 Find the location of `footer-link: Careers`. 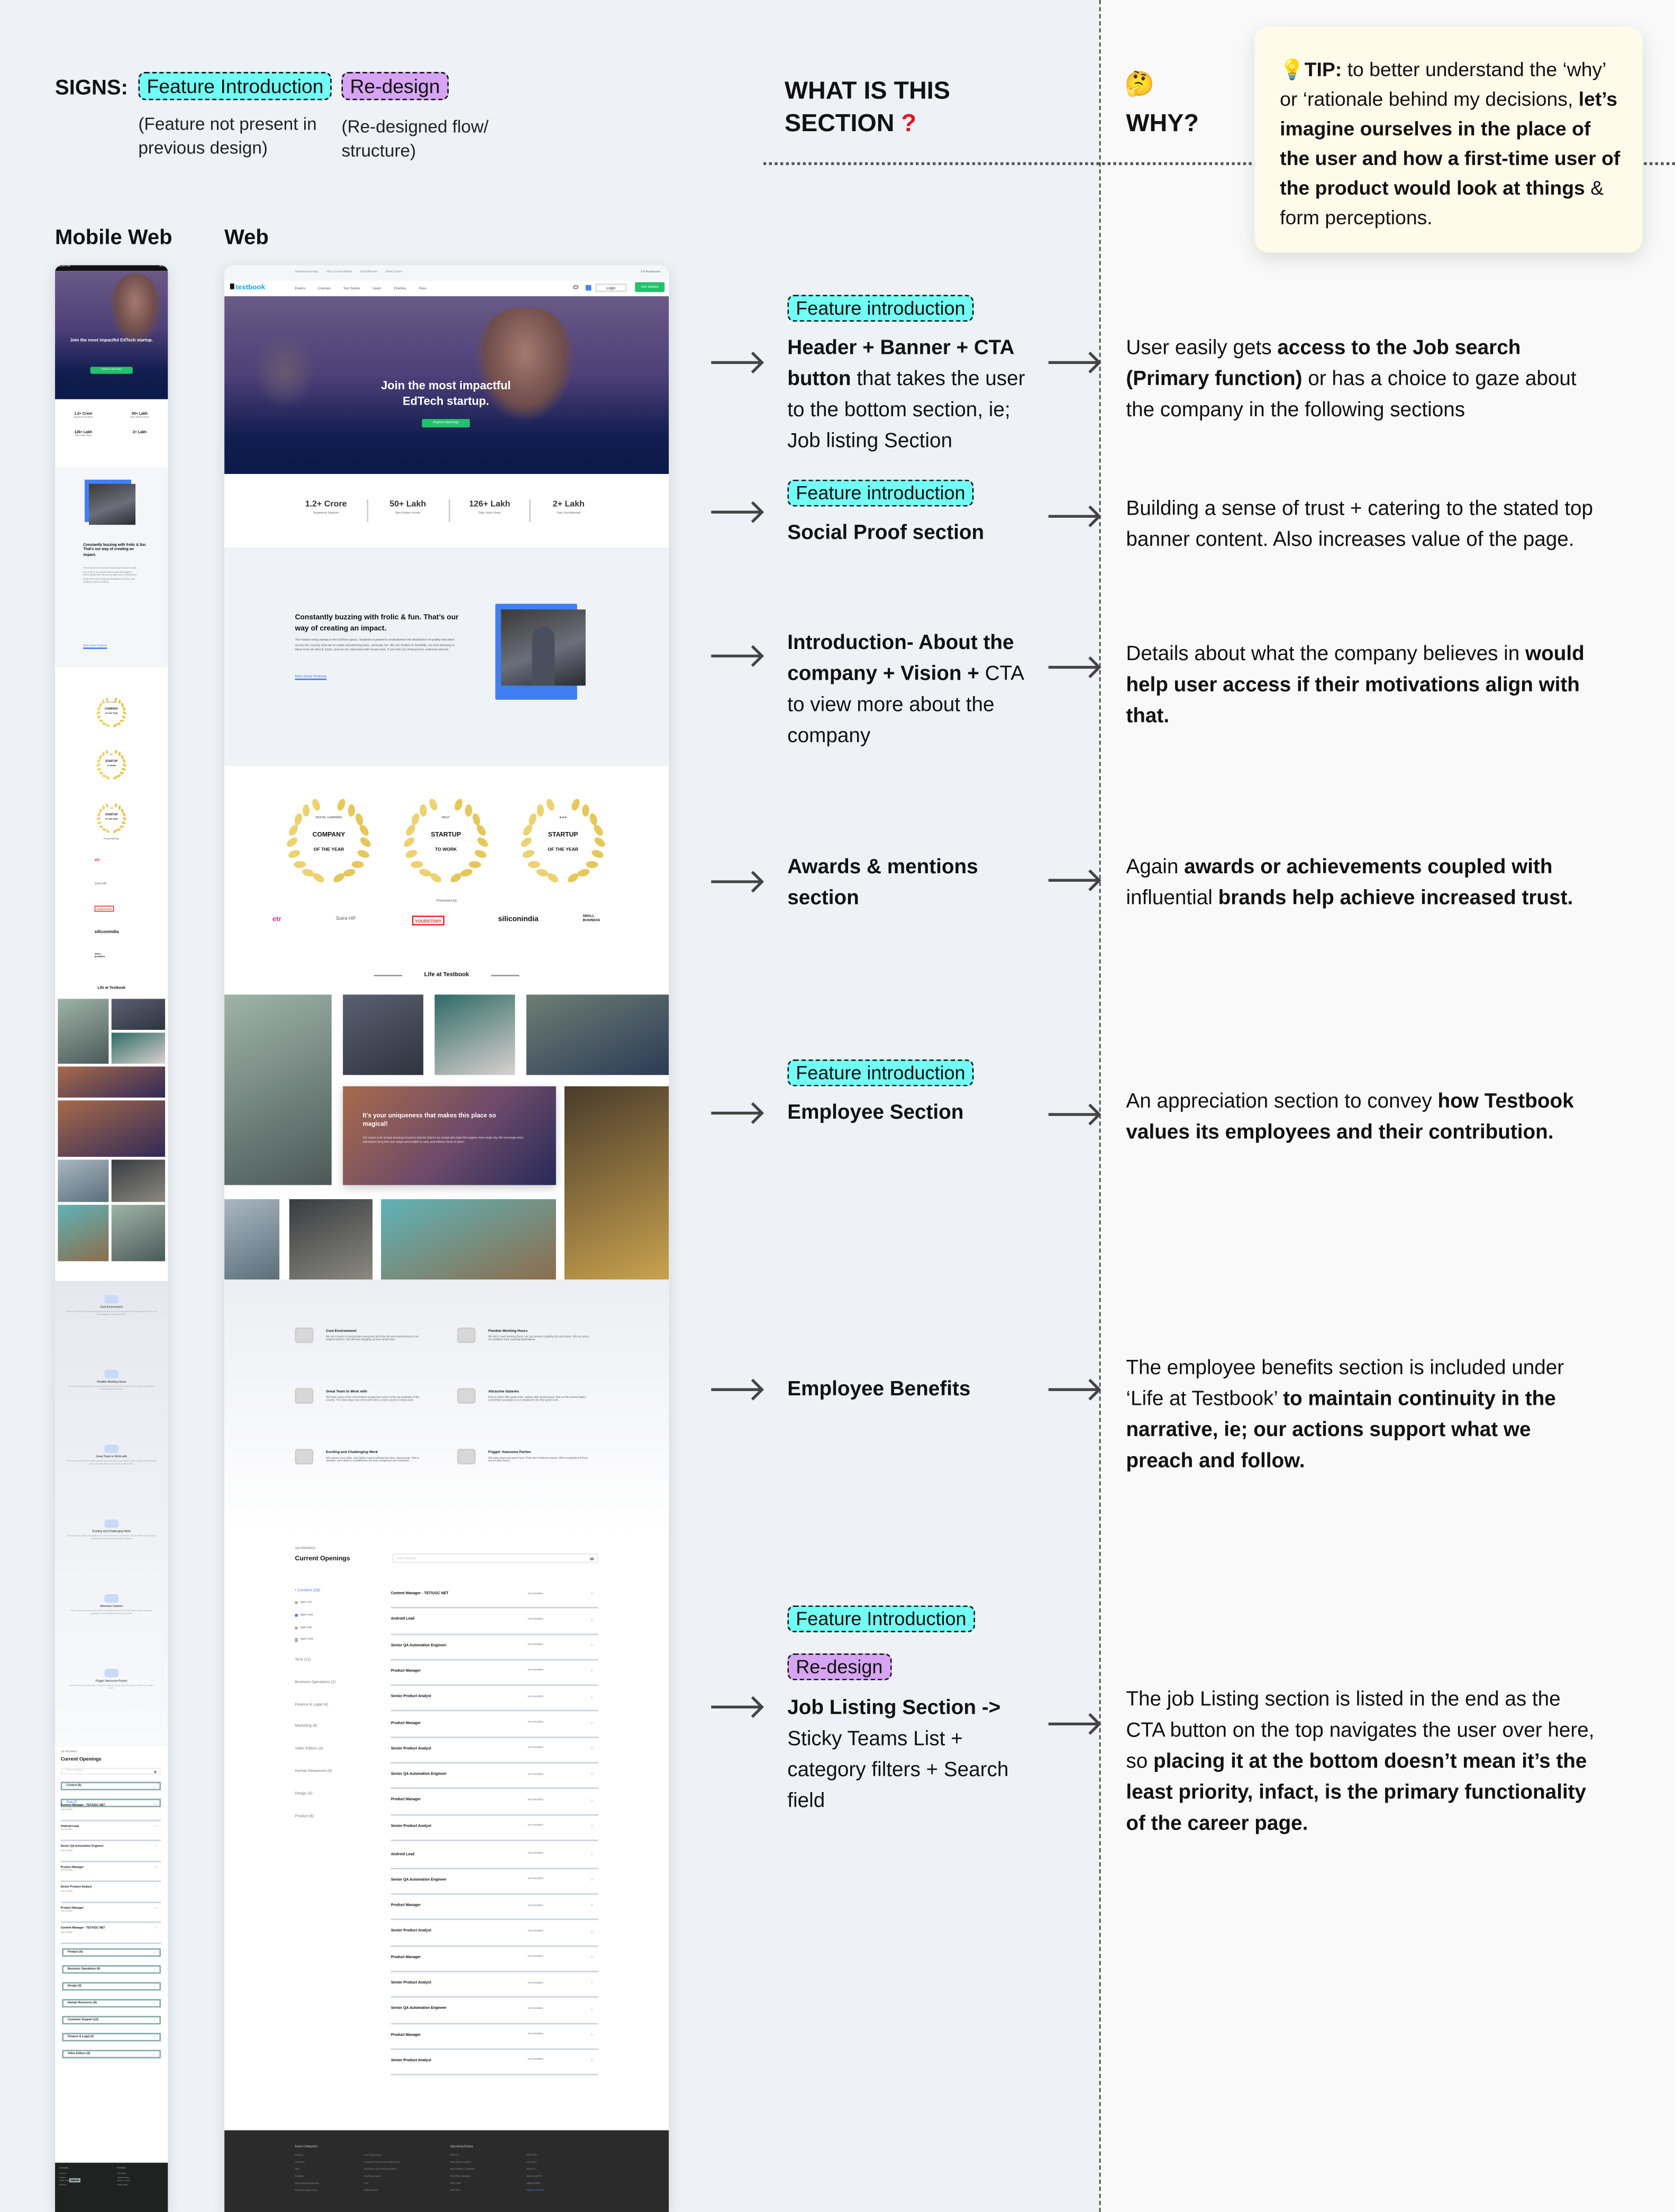

footer-link: Careers is located at coordinates (63, 2178).